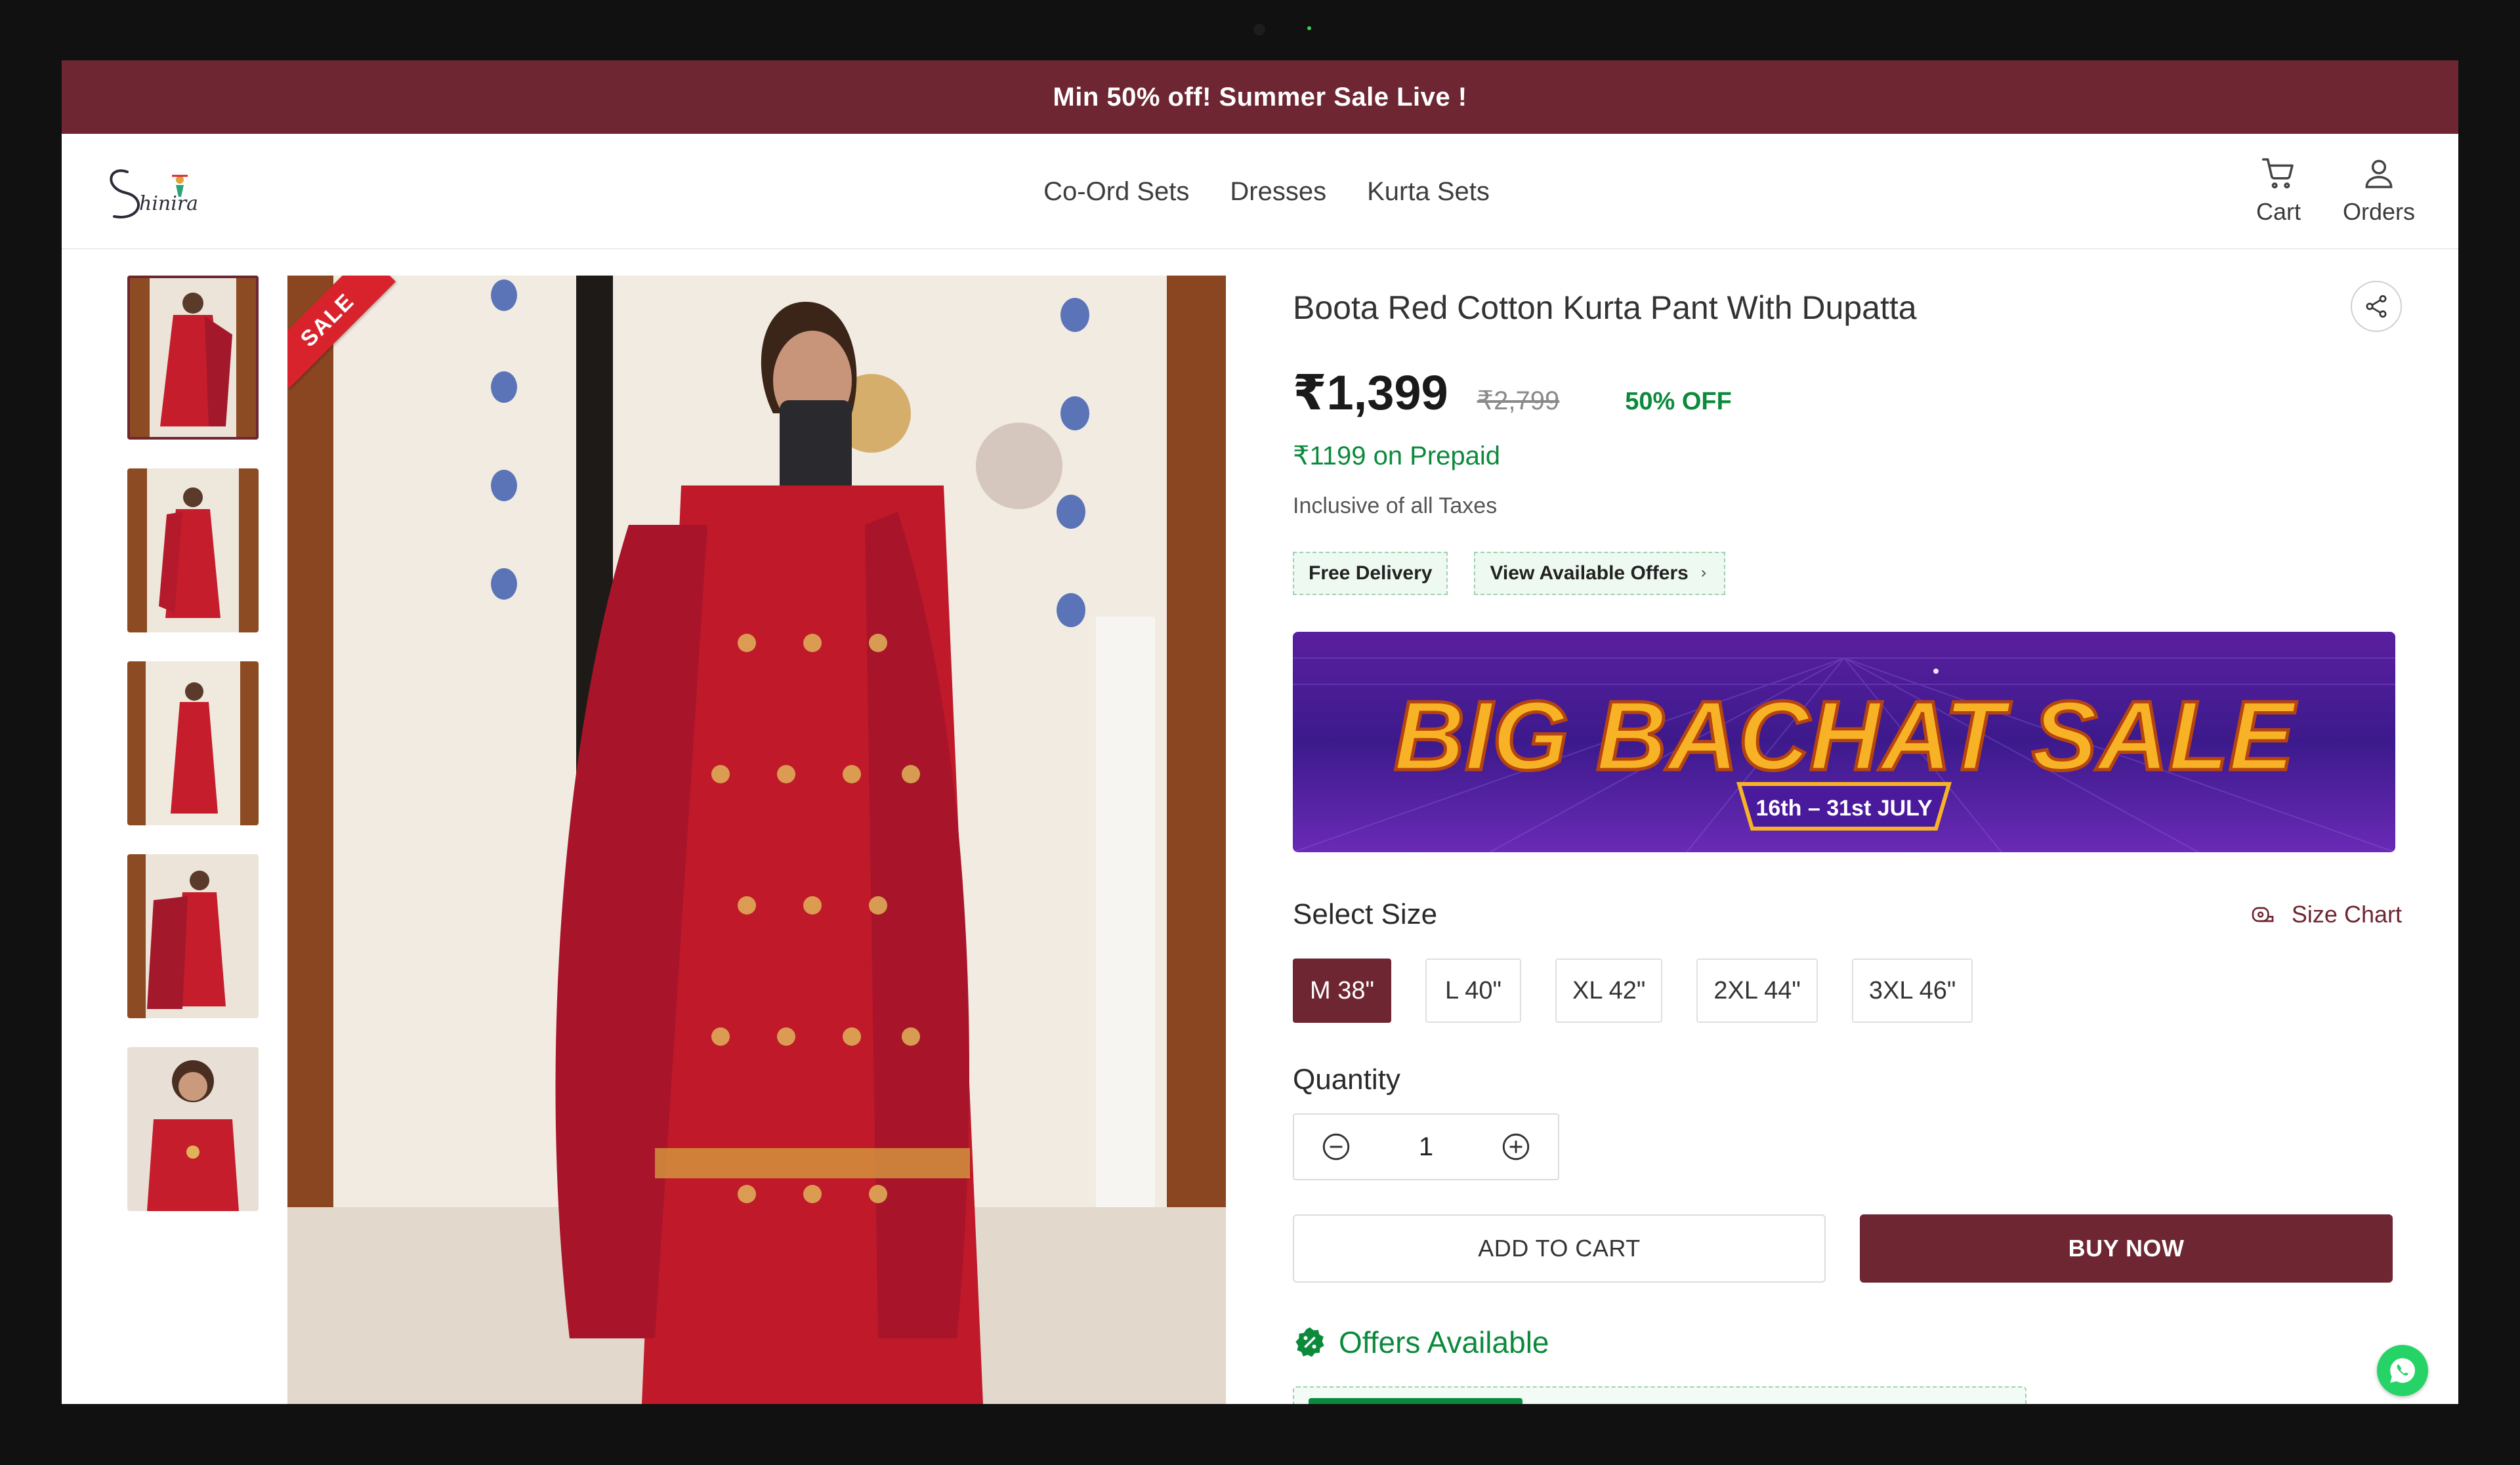  Describe the element at coordinates (1428, 192) in the screenshot. I see `nav-kurta-sets: Kurta Sets` at that location.